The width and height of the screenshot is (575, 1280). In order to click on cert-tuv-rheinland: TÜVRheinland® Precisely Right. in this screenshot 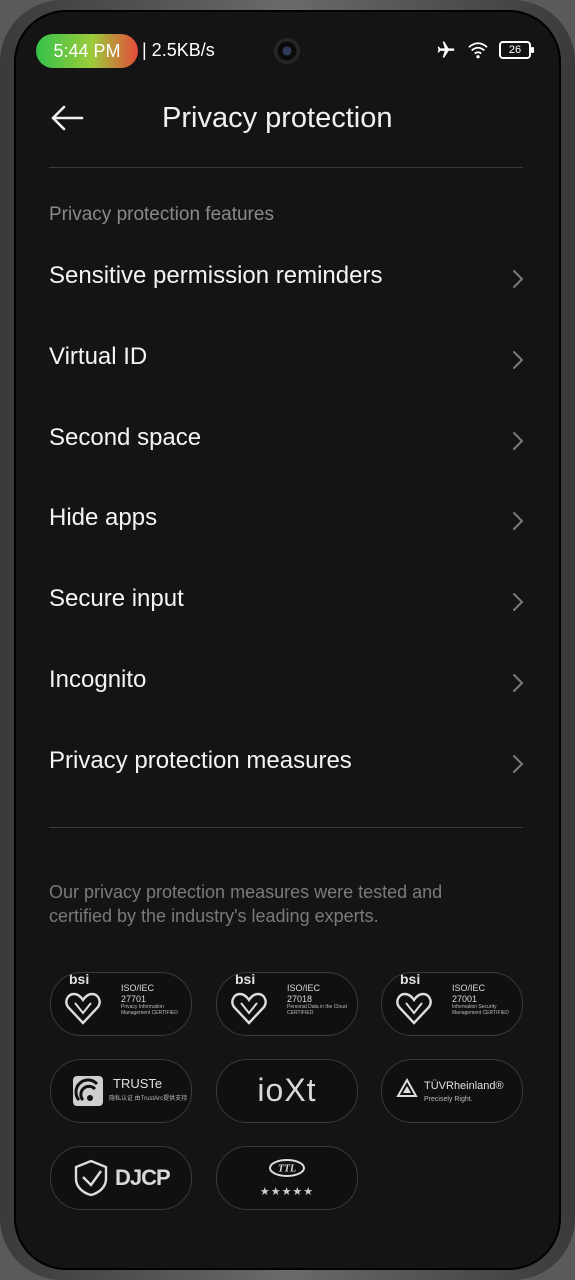, I will do `click(452, 1091)`.